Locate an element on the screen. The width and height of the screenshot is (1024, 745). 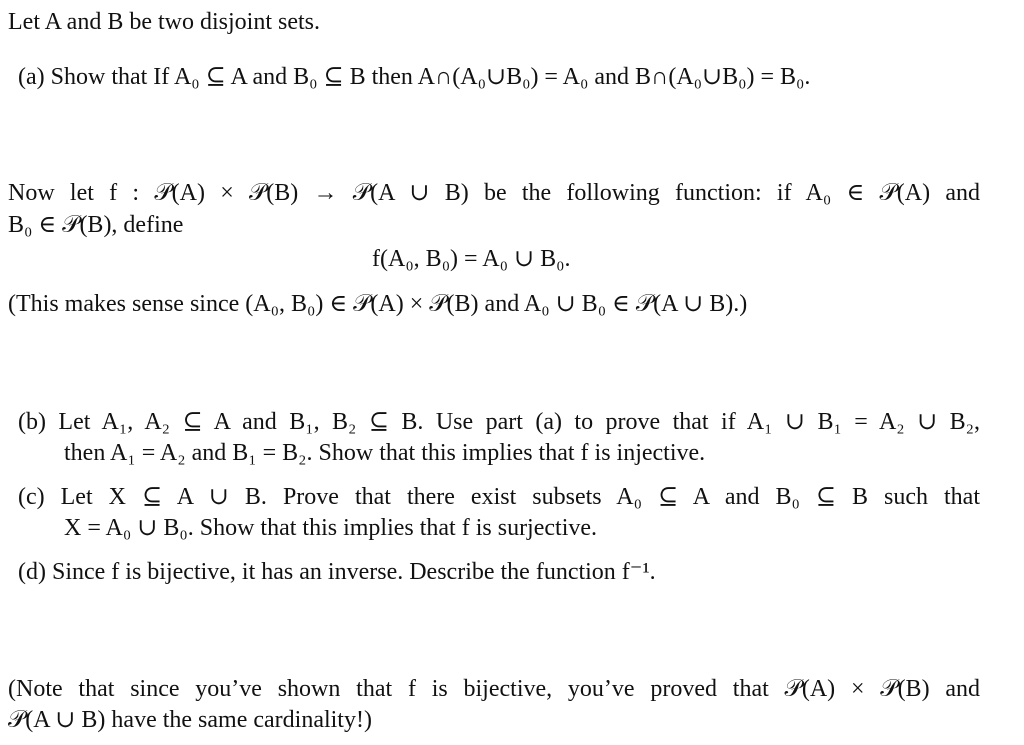
definition-line-2: B₀ ∈ 𝒫(B), define is located at coordinates (96, 225).